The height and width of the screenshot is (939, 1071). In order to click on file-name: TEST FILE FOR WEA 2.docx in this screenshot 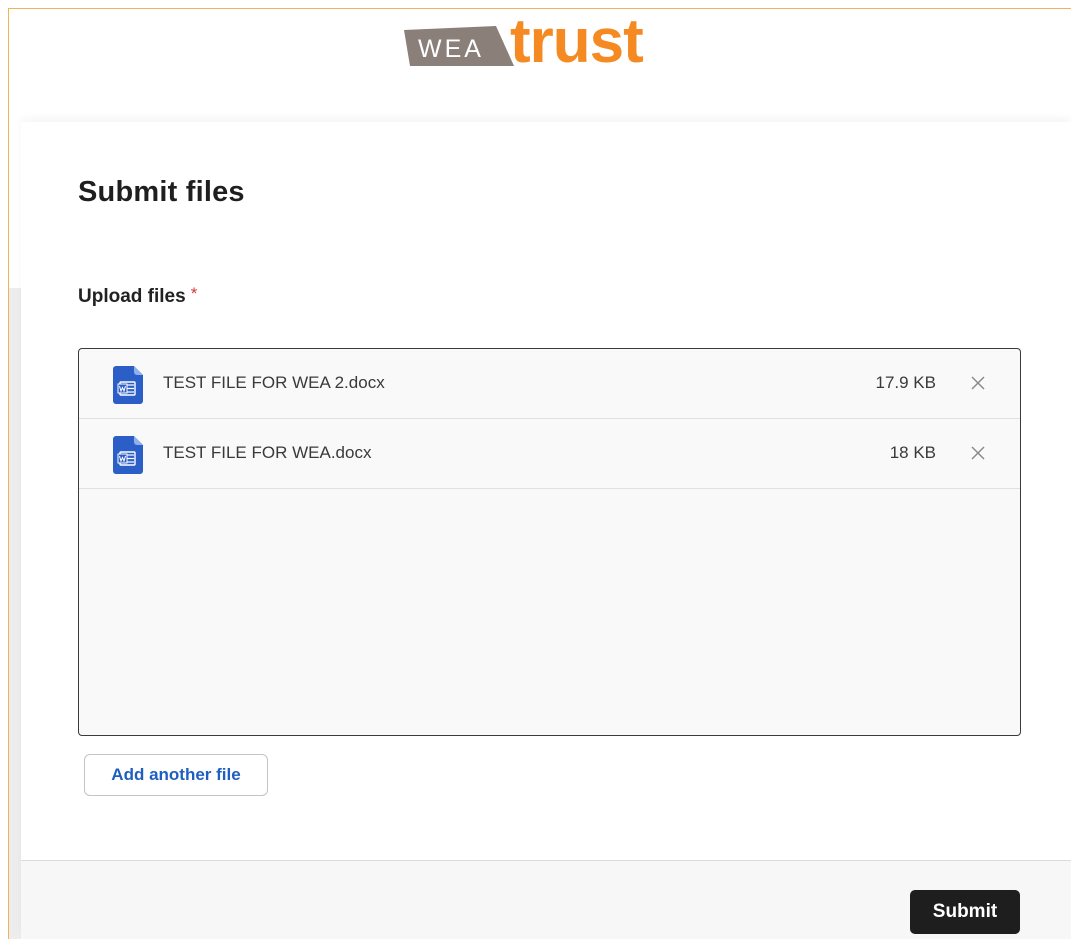, I will do `click(274, 382)`.